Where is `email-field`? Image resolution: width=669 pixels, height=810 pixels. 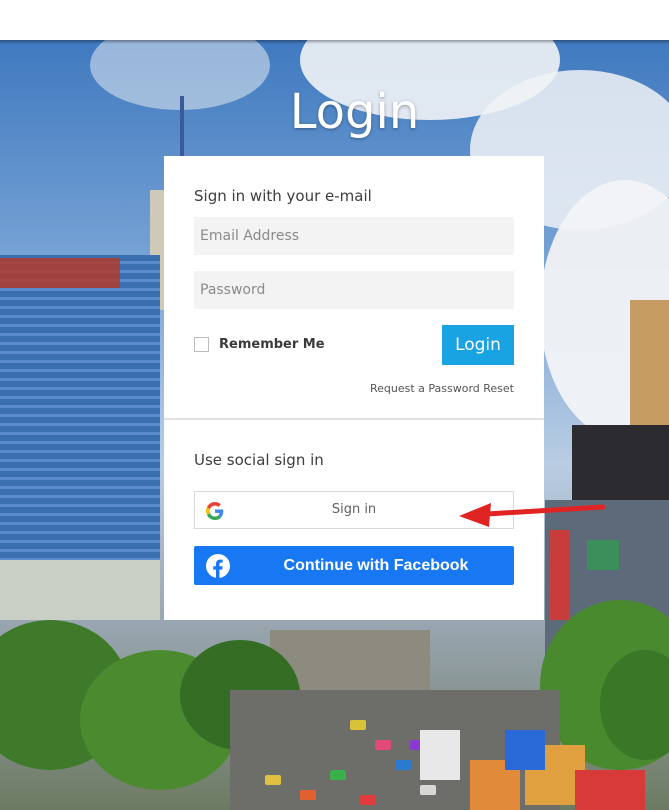
email-field is located at coordinates (354, 236).